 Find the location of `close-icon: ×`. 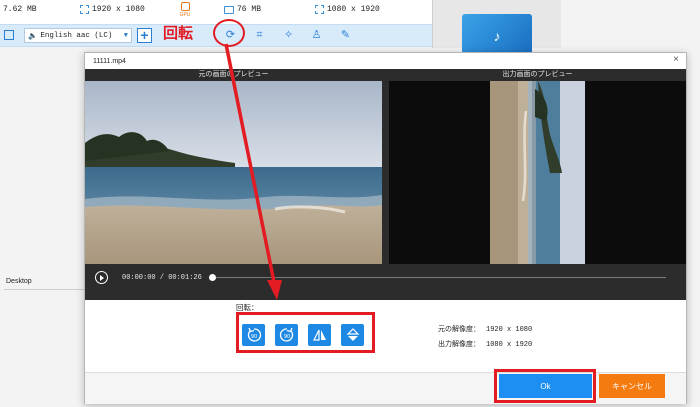

close-icon: × is located at coordinates (676, 60).